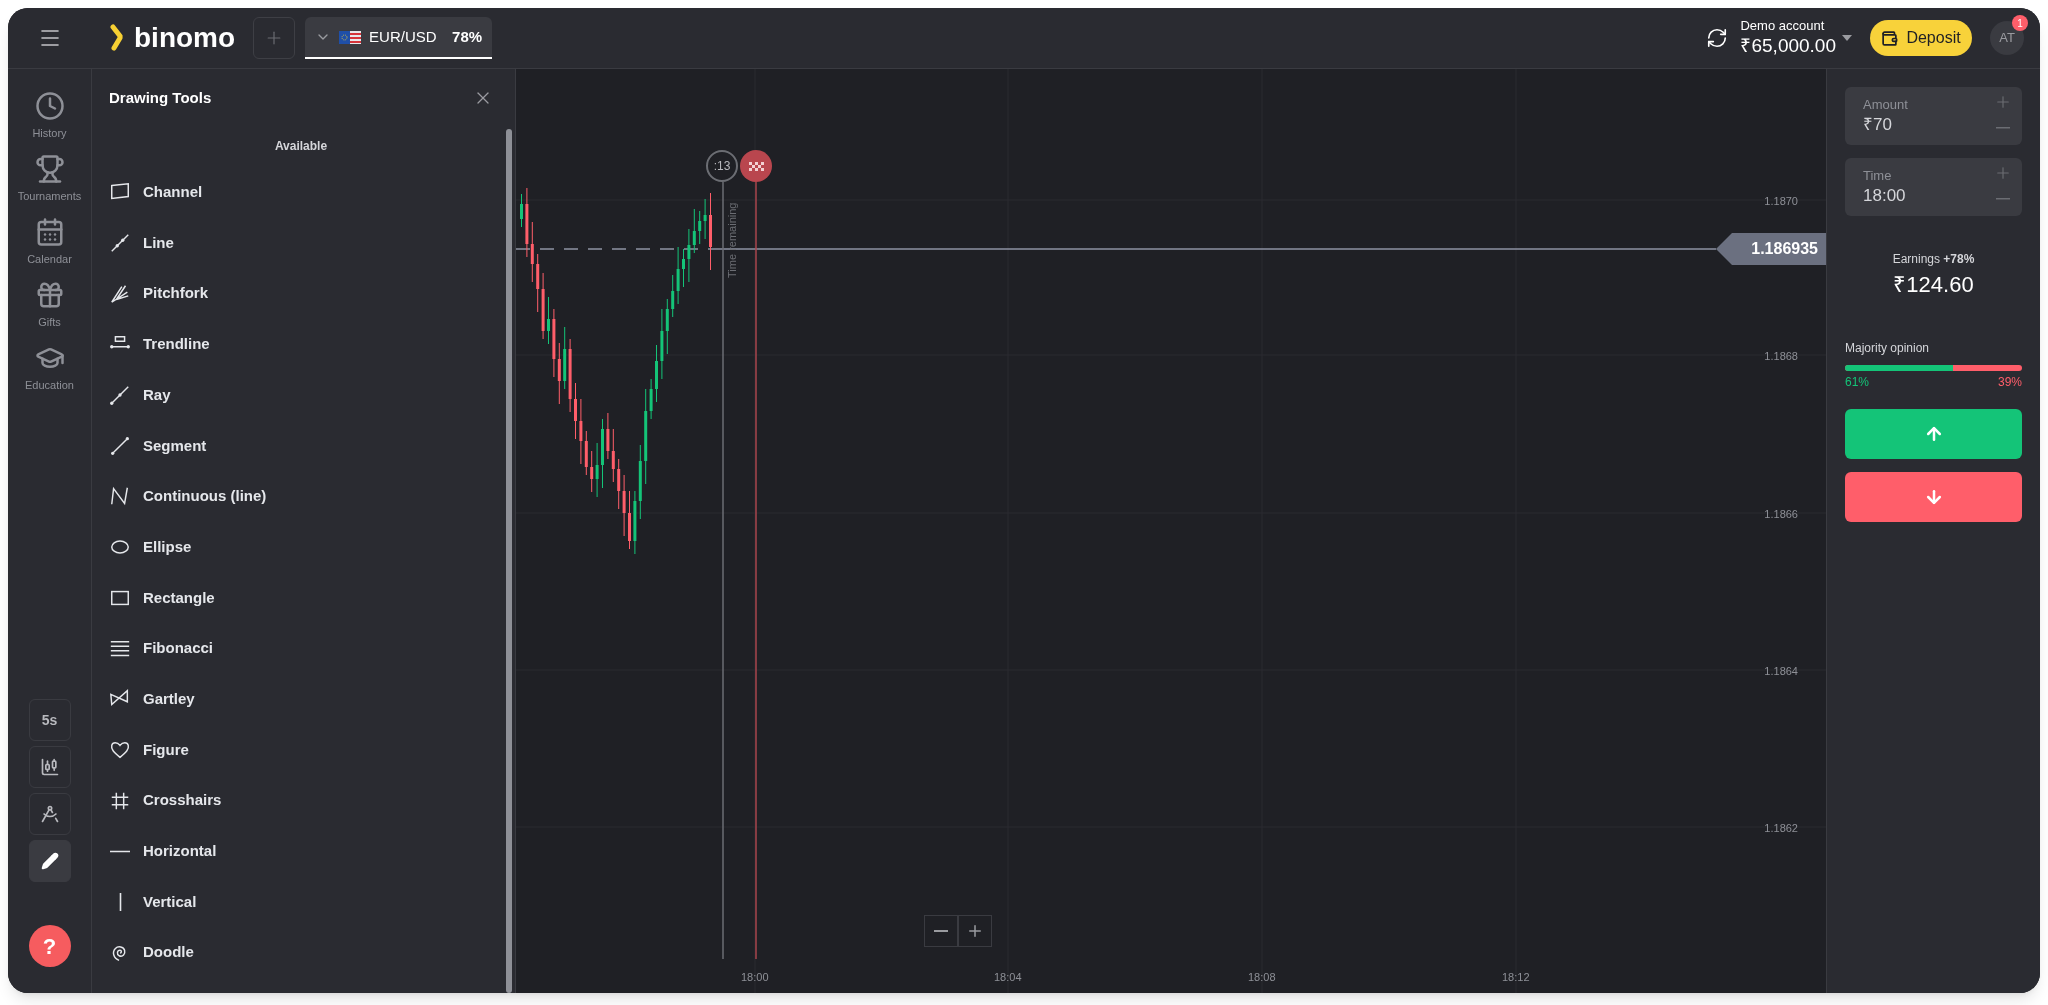  I want to click on drawing-tool-item: Horizontal, so click(301, 851).